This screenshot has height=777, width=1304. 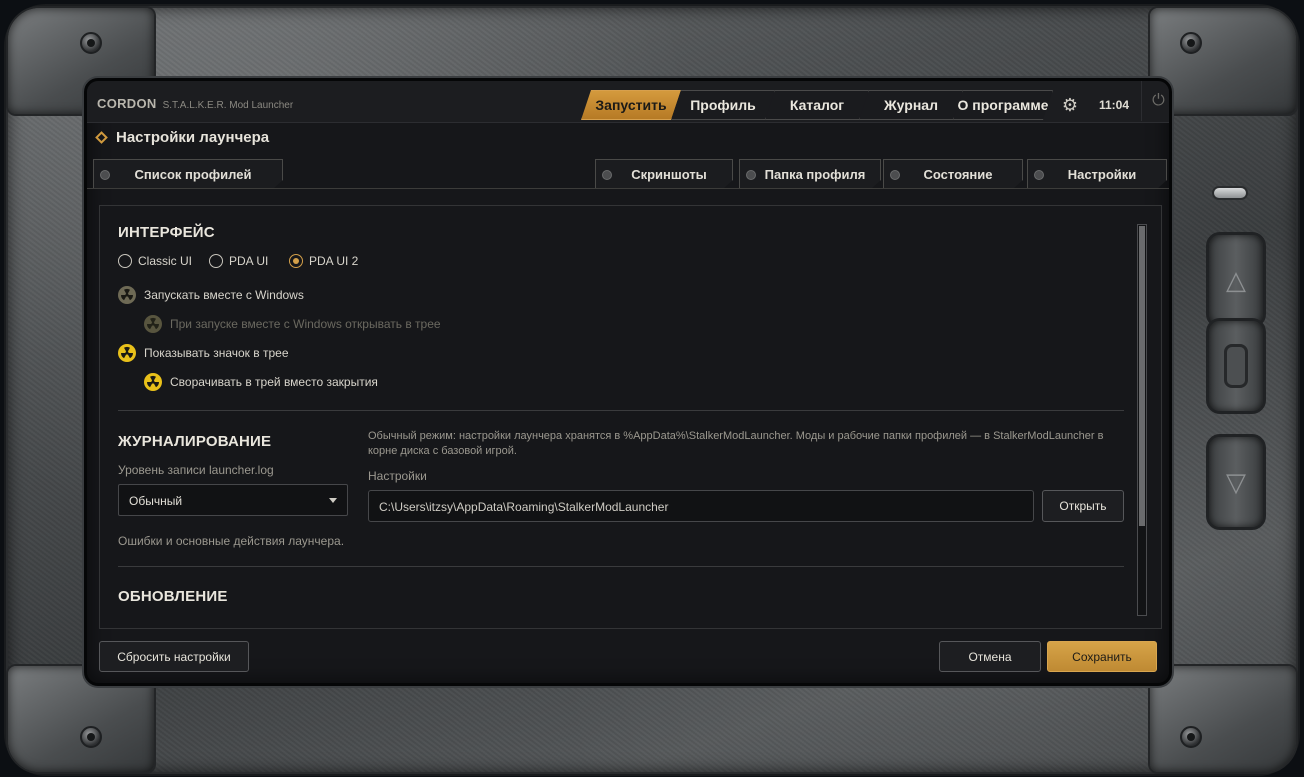 I want to click on brand: CORDON S.T.A.L.K.E.R. Mod Launcher, so click(x=195, y=103).